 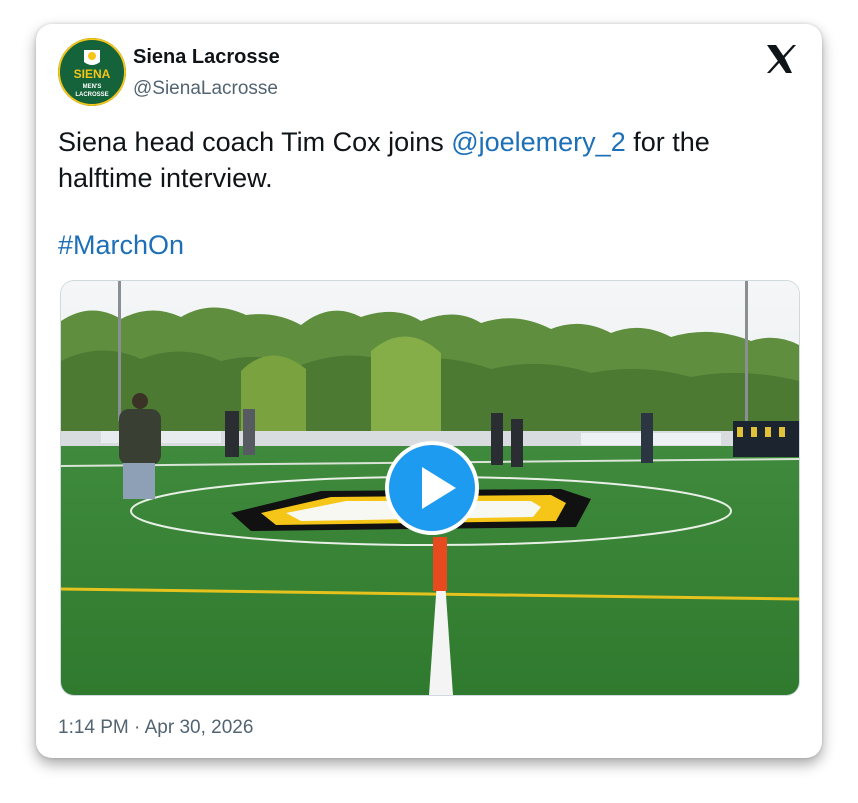 I want to click on avatar: SIENA MEN'S LACROSSE, so click(x=92, y=72).